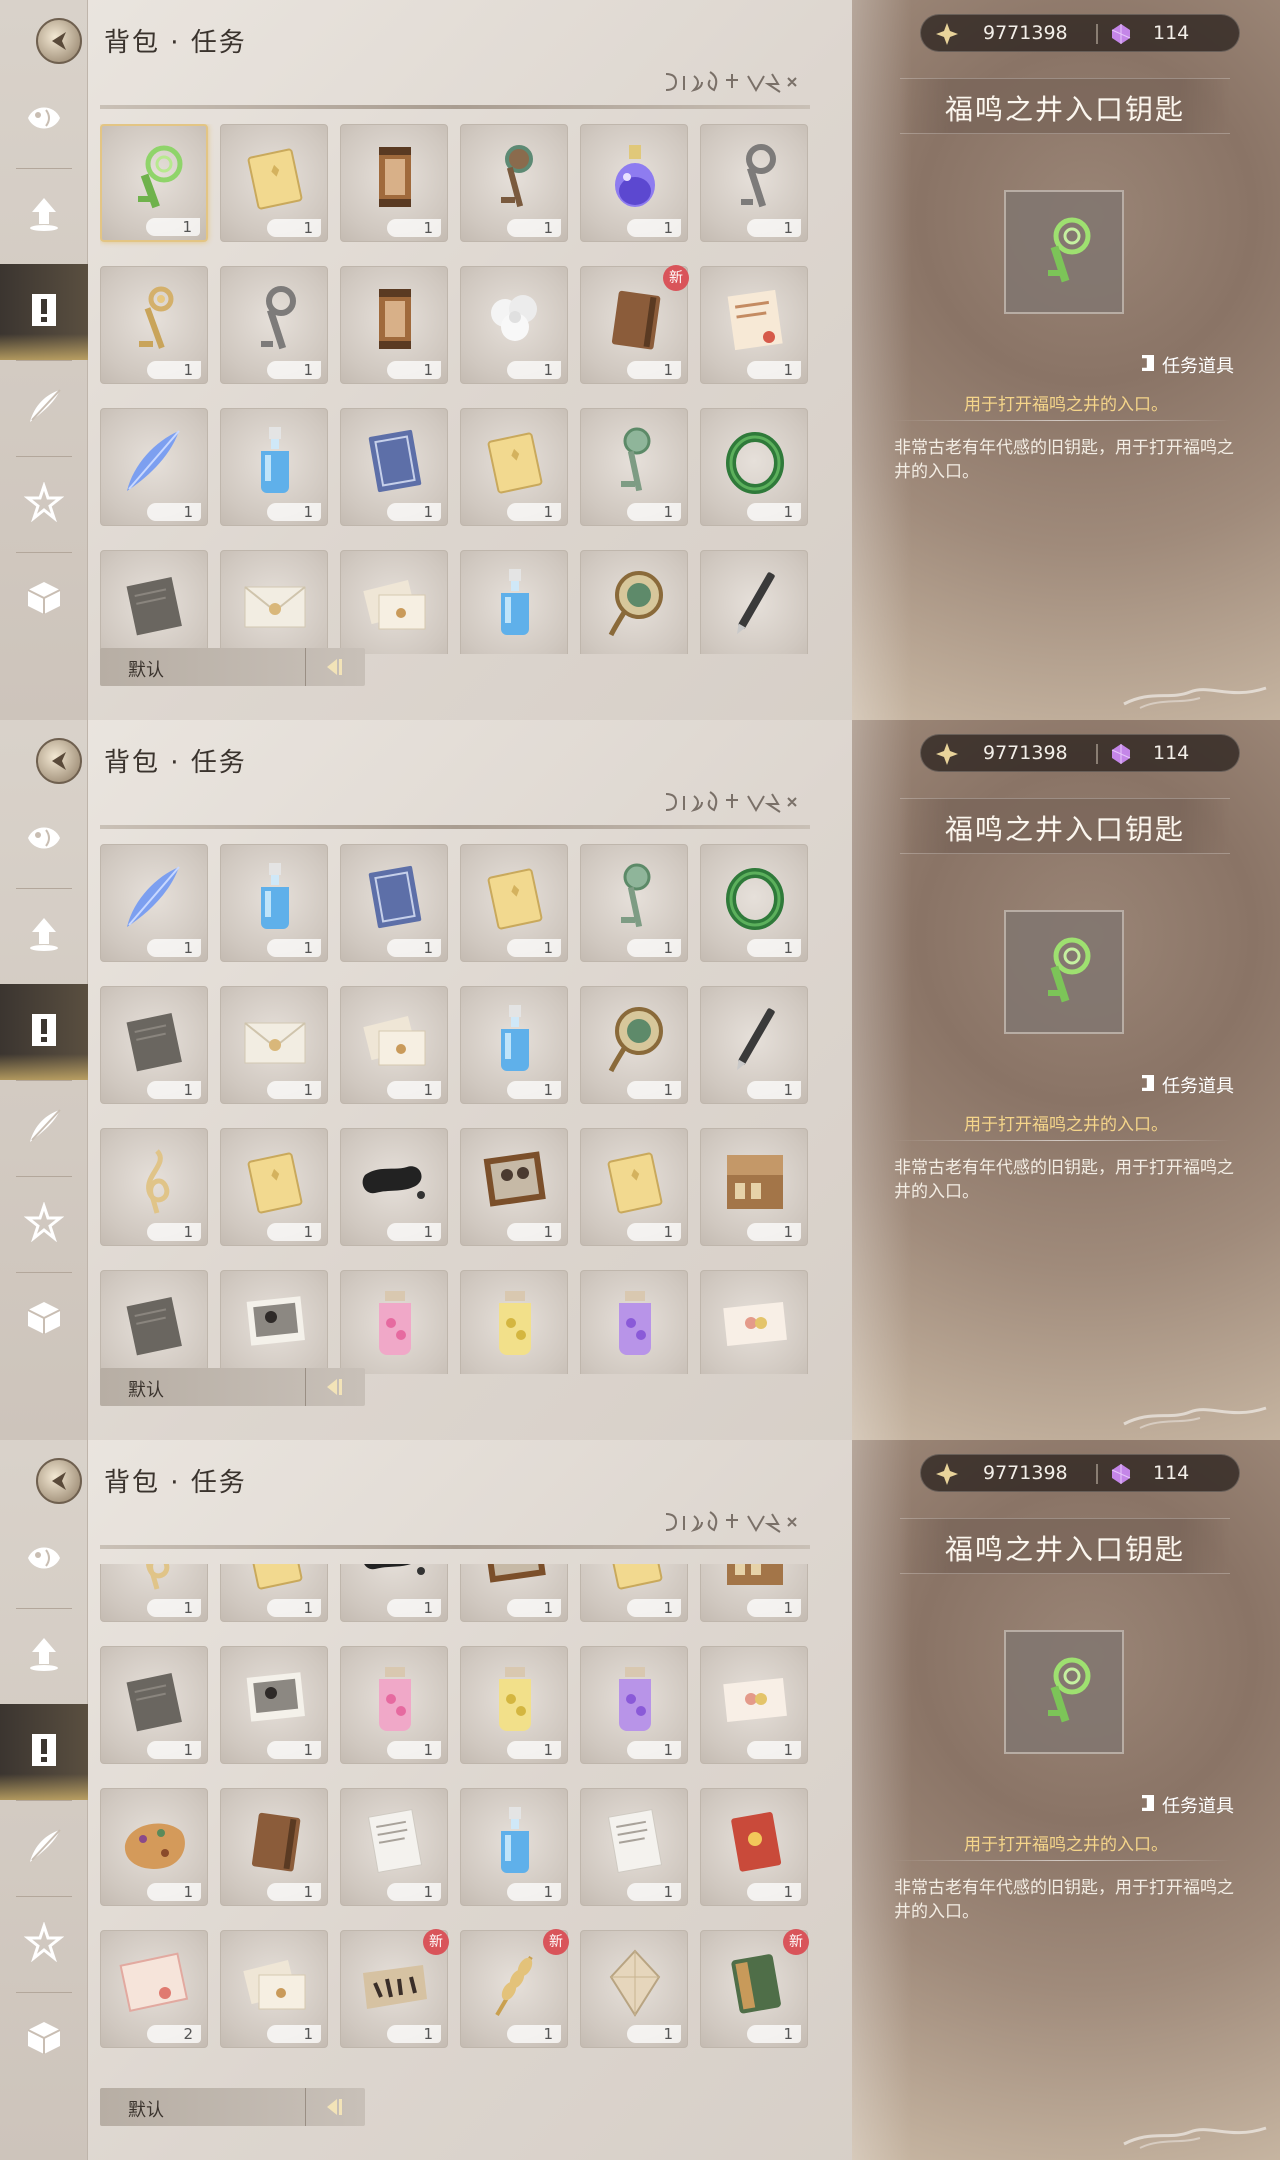 This screenshot has width=1280, height=2160. I want to click on item-slot: 2, so click(154, 1989).